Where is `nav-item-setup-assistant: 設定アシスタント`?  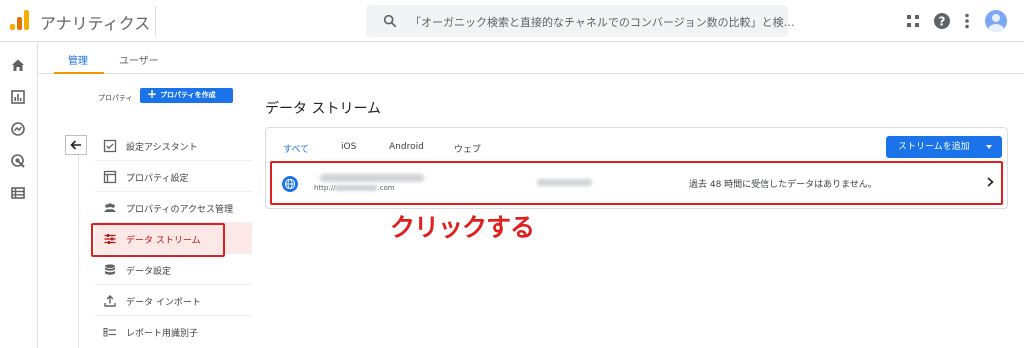
nav-item-setup-assistant: 設定アシスタント is located at coordinates (173, 145).